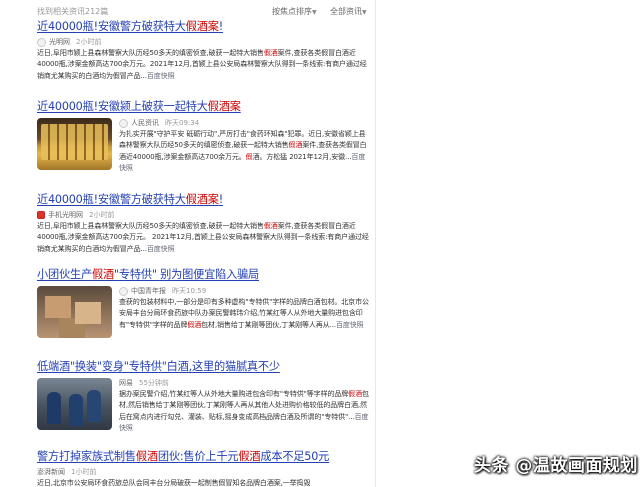 The width and height of the screenshot is (640, 487). What do you see at coordinates (145, 123) in the screenshot?
I see `result-source: 人民资讯` at bounding box center [145, 123].